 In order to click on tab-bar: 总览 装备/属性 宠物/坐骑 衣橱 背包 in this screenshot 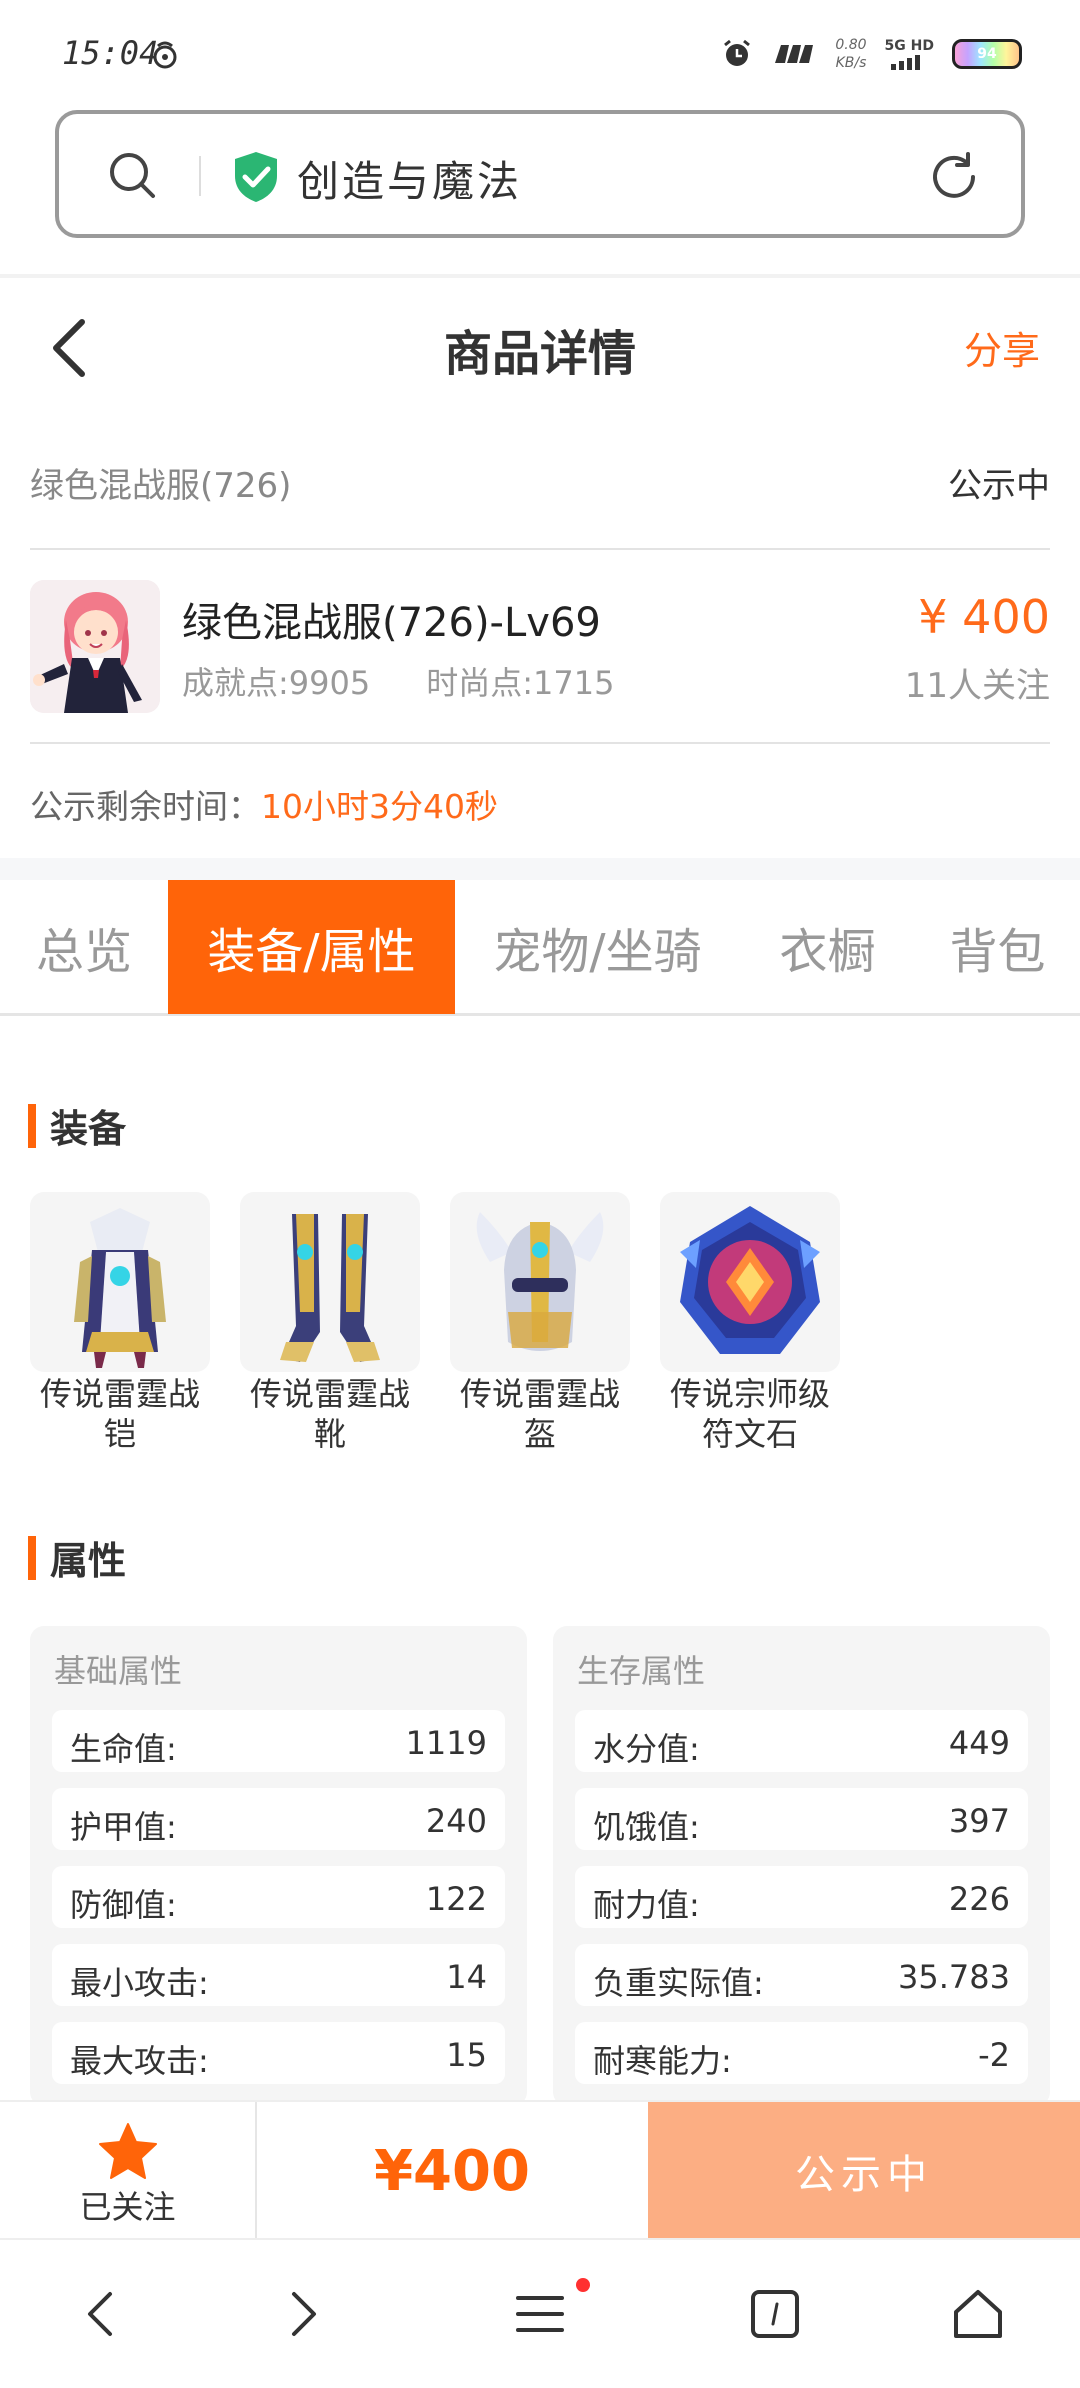, I will do `click(540, 948)`.